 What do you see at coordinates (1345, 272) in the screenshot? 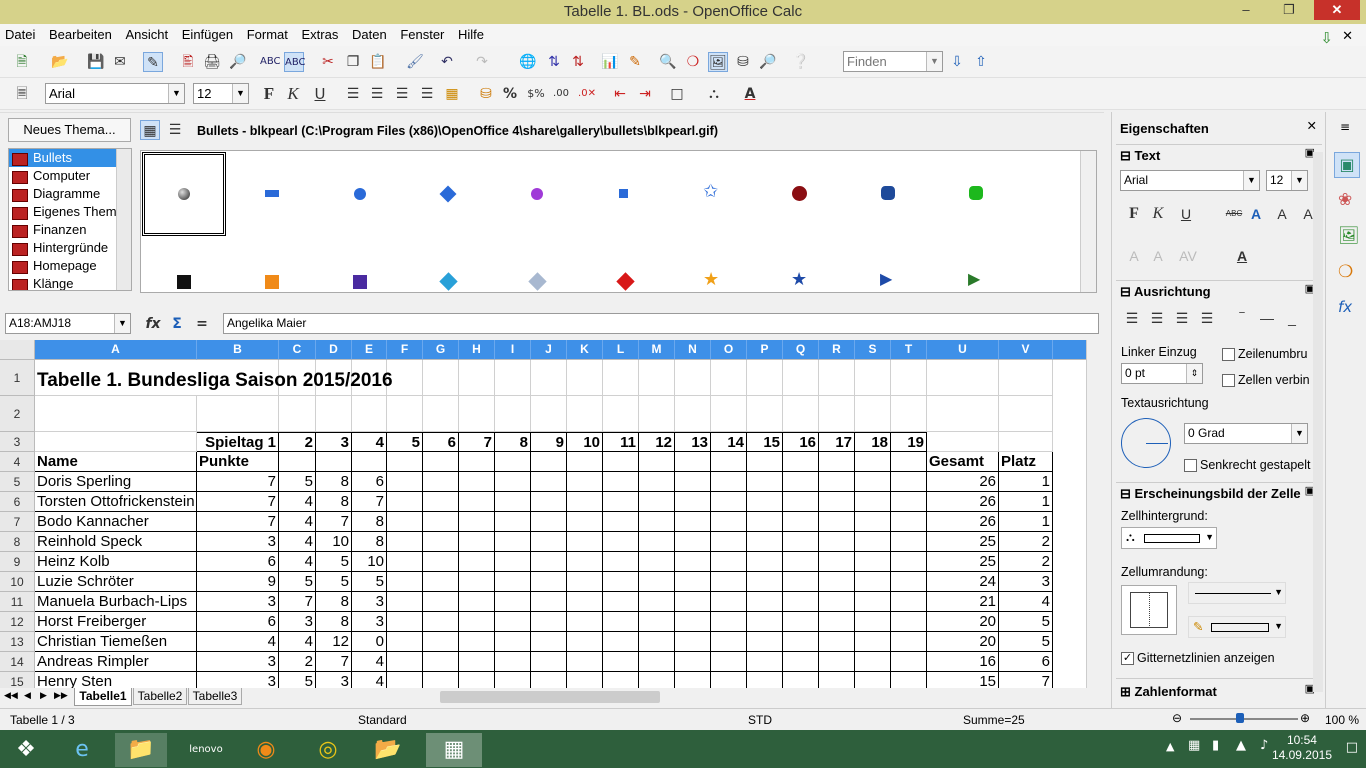
I see `deck-navigator-icon: ❍` at bounding box center [1345, 272].